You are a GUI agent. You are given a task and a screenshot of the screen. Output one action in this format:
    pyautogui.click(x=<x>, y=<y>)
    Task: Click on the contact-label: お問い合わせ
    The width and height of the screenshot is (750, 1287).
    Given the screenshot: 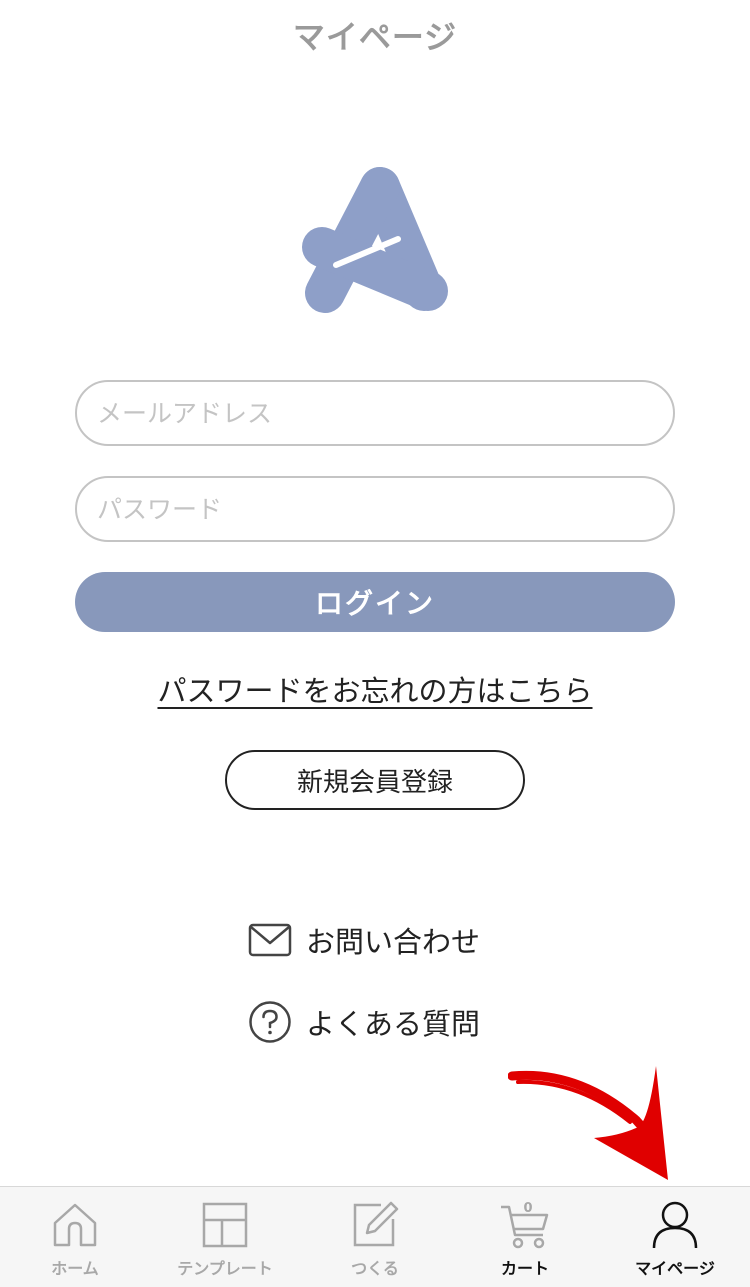 What is the action you would take?
    pyautogui.click(x=393, y=942)
    